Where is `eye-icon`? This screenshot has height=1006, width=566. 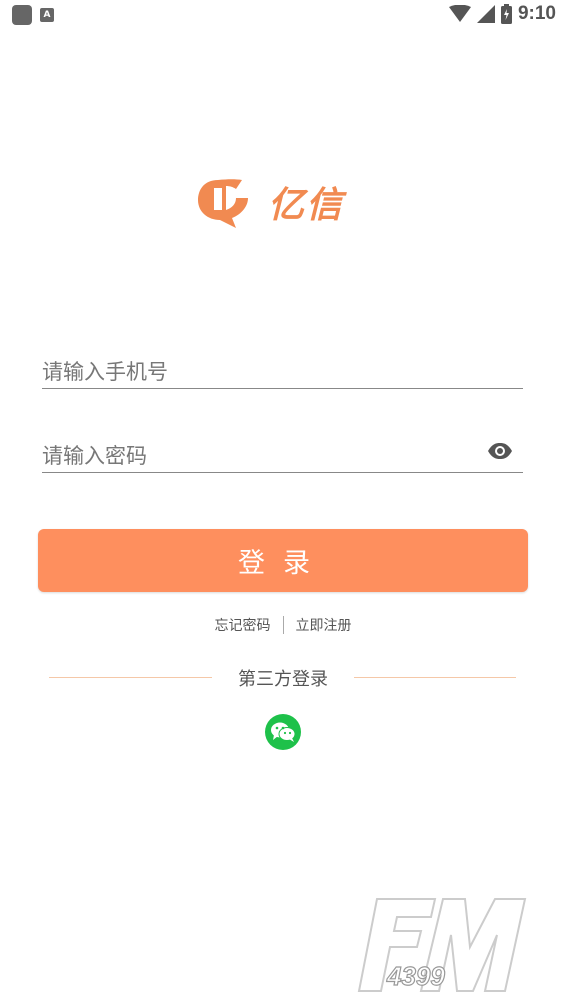
eye-icon is located at coordinates (500, 451).